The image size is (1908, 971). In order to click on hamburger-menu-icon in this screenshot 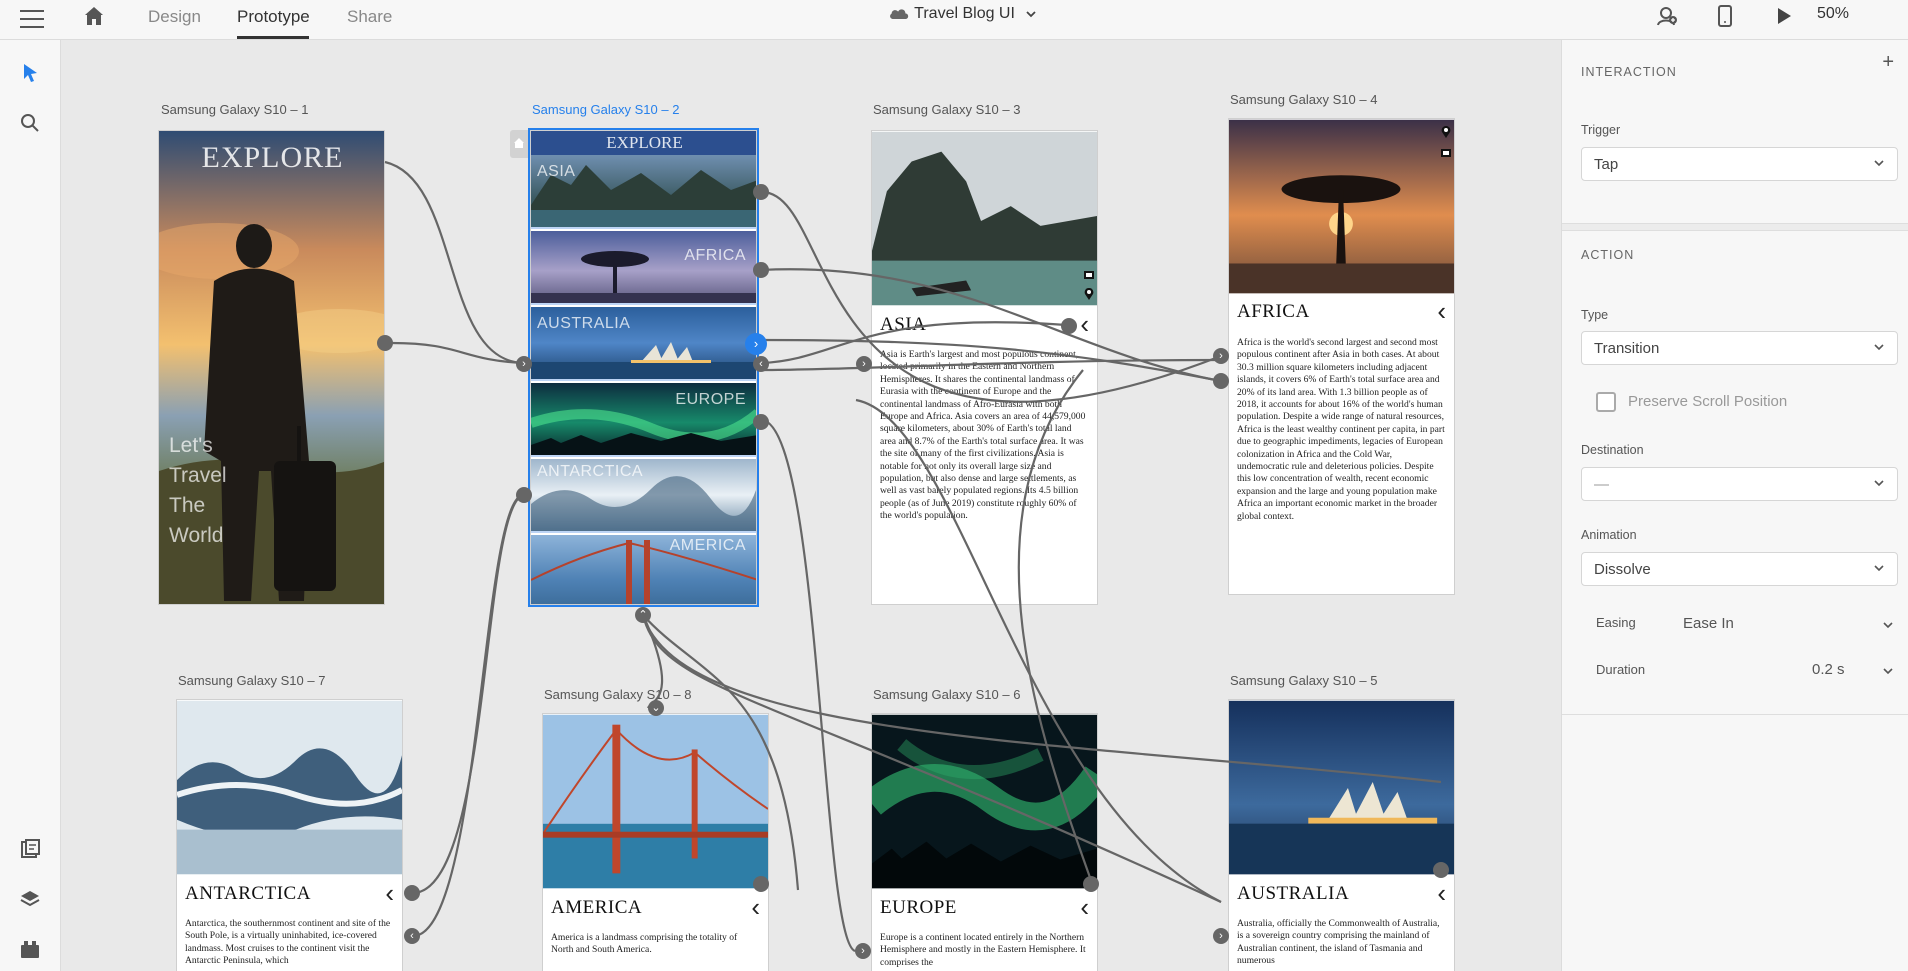, I will do `click(32, 19)`.